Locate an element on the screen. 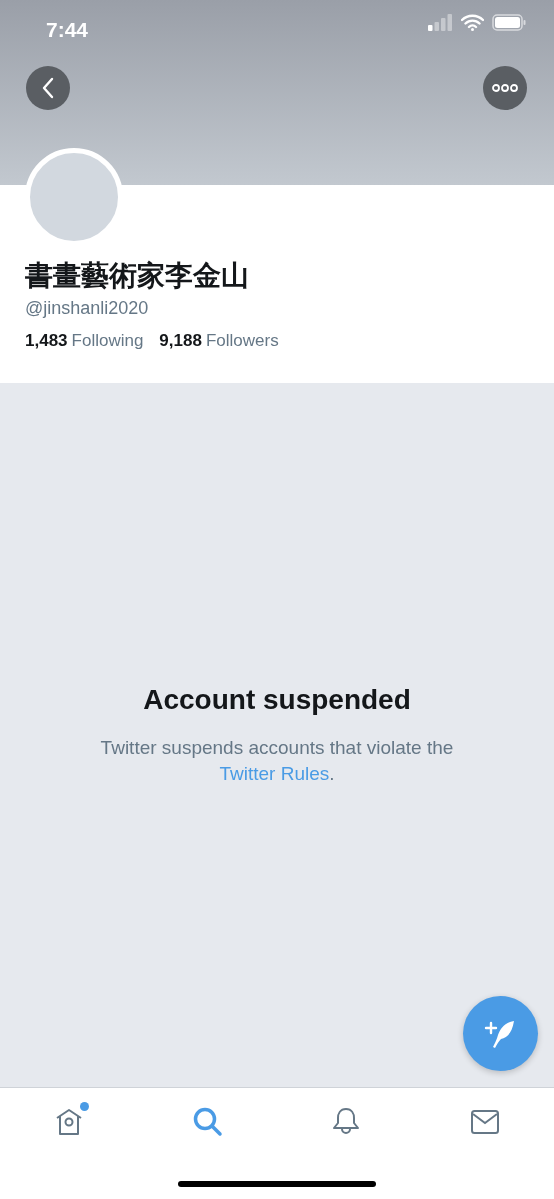 The height and width of the screenshot is (1199, 554). profile-handle: @jinshanli2020 is located at coordinates (87, 308).